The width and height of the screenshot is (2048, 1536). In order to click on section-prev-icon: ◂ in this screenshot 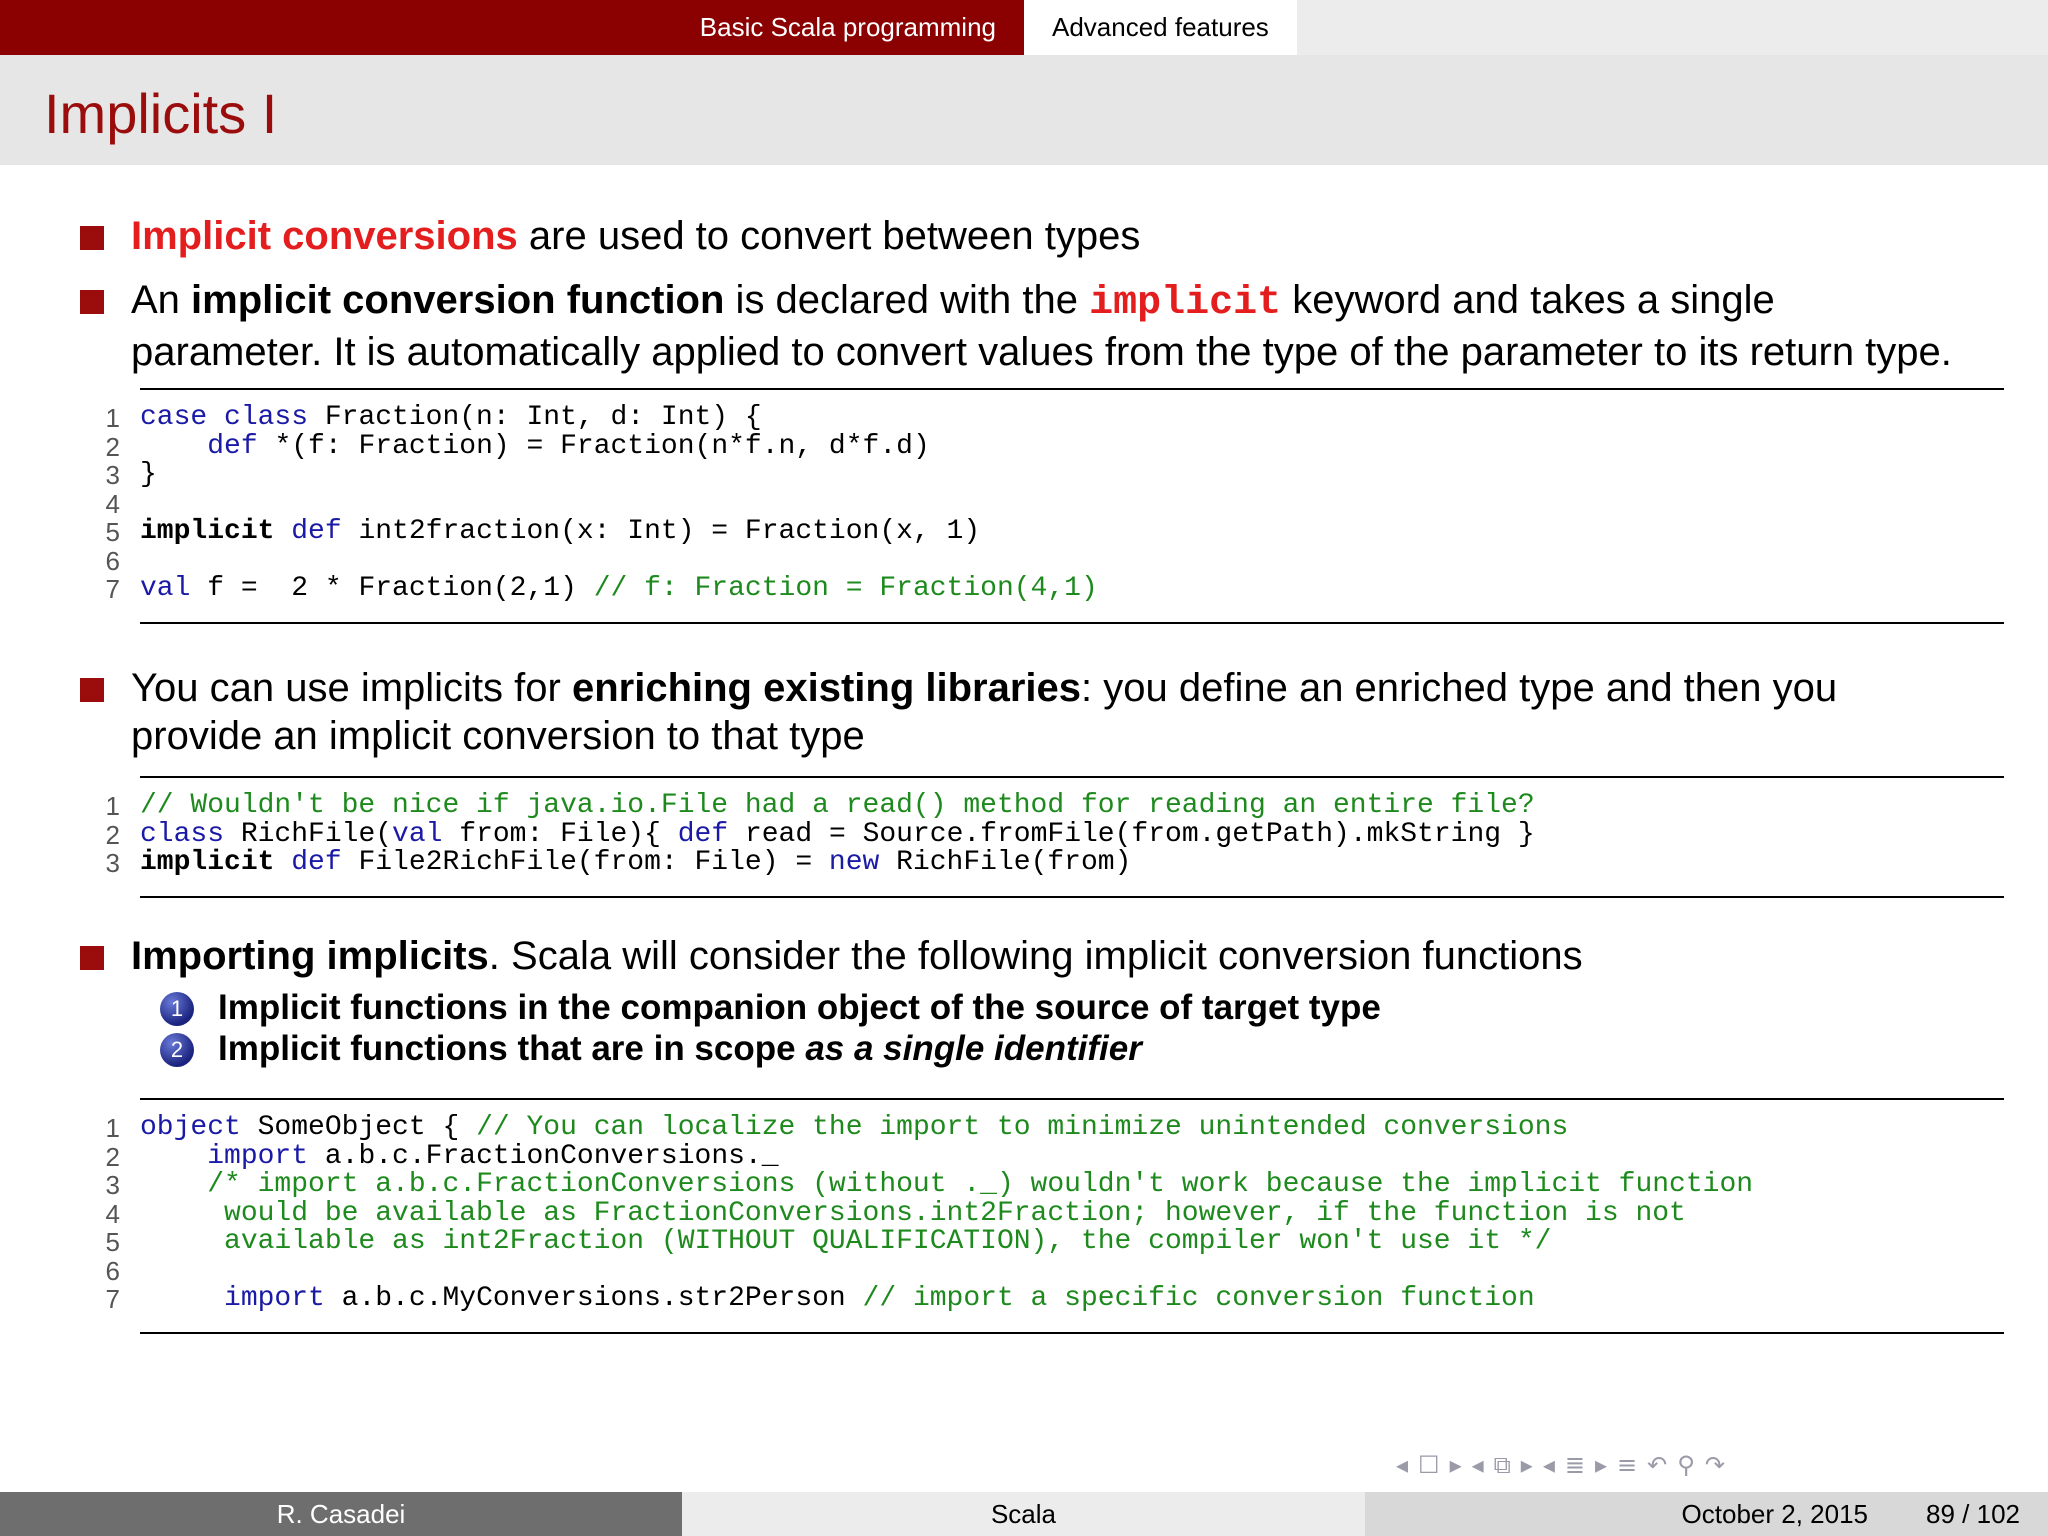, I will do `click(1549, 1465)`.